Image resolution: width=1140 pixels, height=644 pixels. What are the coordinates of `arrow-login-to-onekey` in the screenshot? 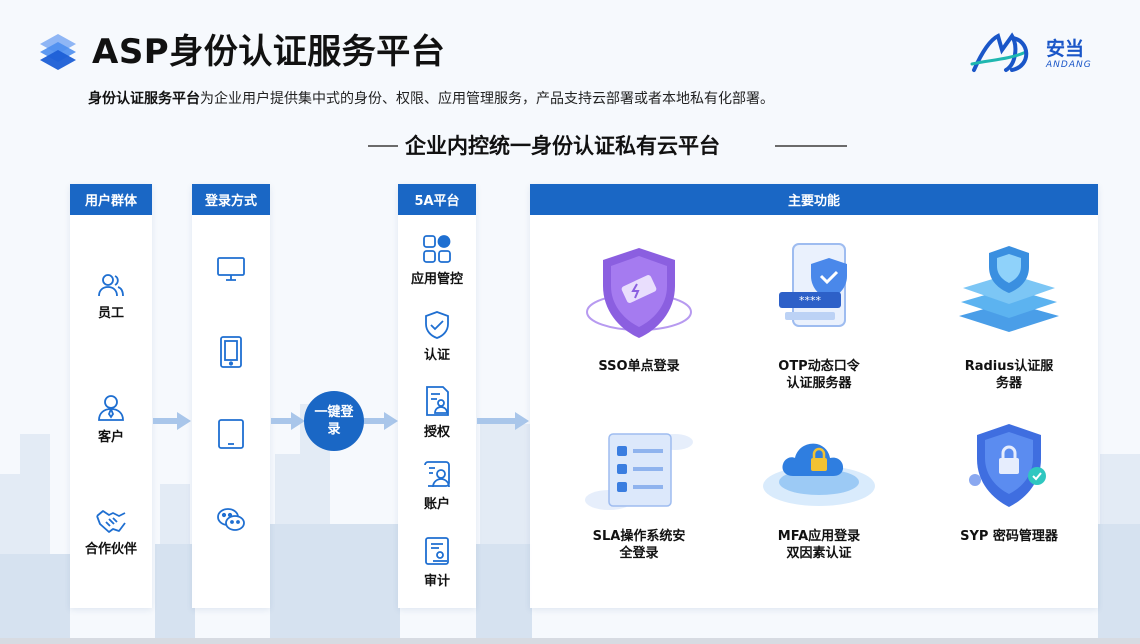 It's located at (288, 421).